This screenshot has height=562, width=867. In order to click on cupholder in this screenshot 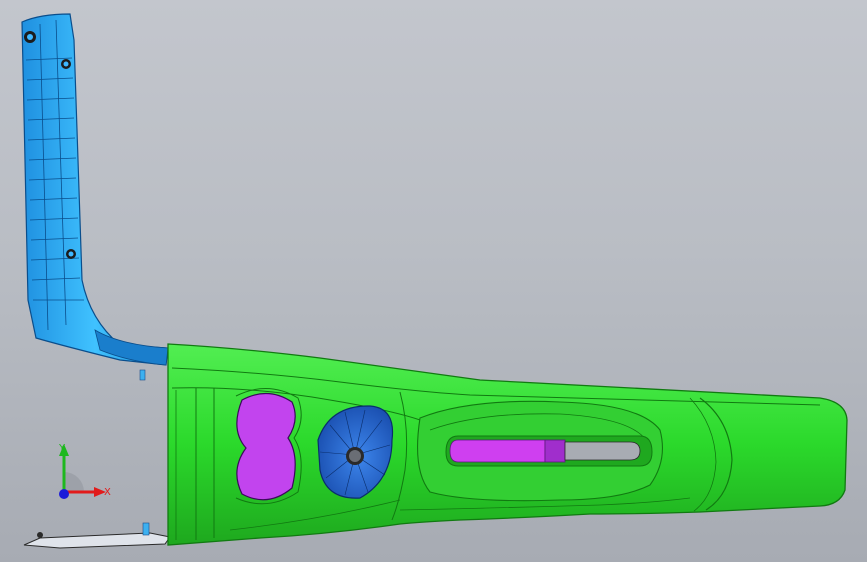, I will do `click(268, 446)`.